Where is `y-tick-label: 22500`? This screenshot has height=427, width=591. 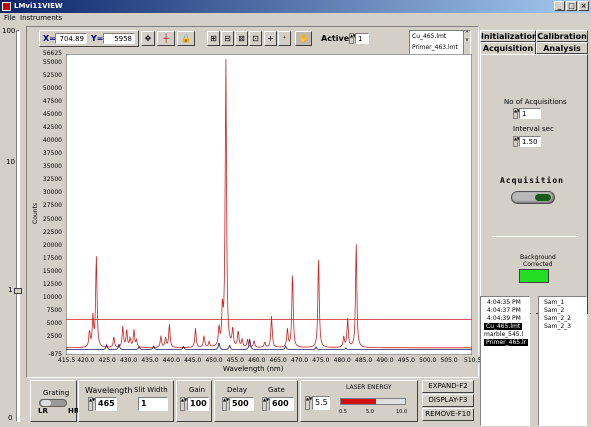
y-tick-label: 22500 is located at coordinates (52, 232).